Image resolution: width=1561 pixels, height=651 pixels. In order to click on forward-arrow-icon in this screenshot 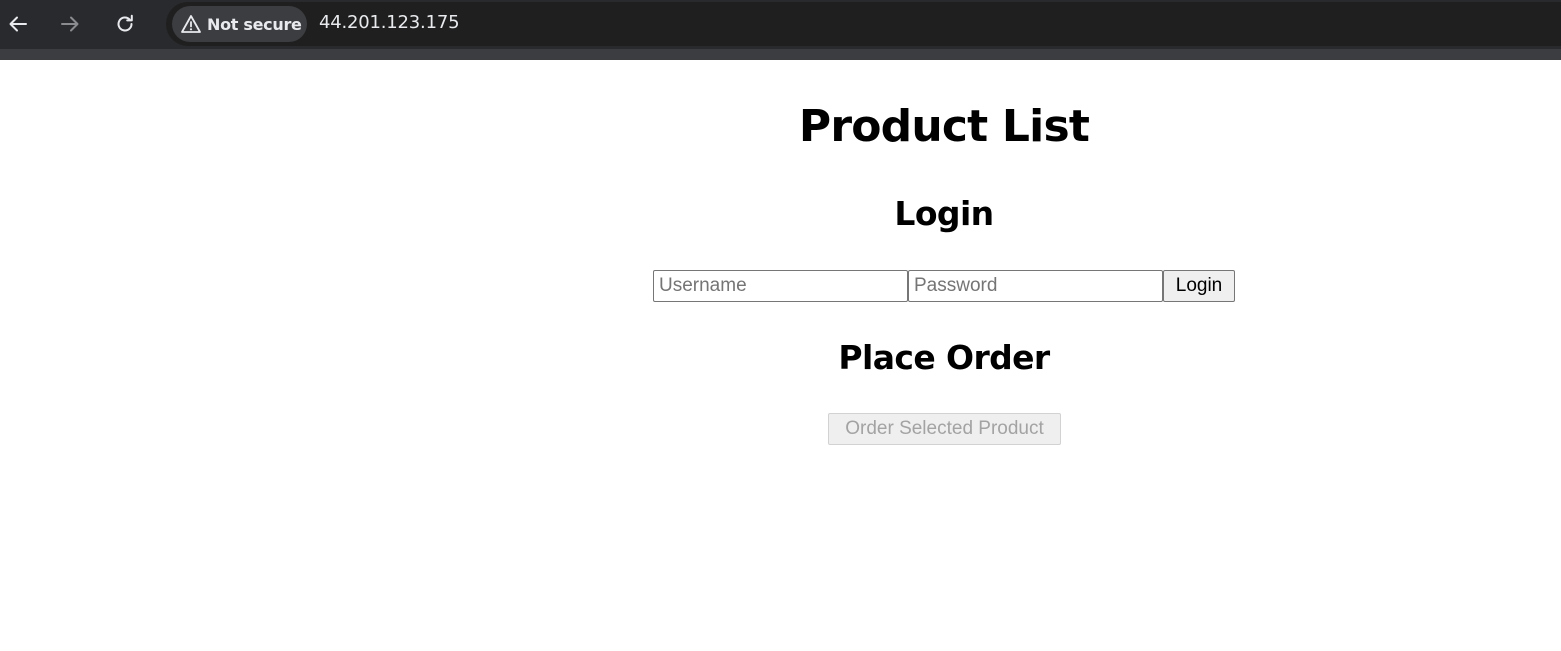, I will do `click(70, 24)`.